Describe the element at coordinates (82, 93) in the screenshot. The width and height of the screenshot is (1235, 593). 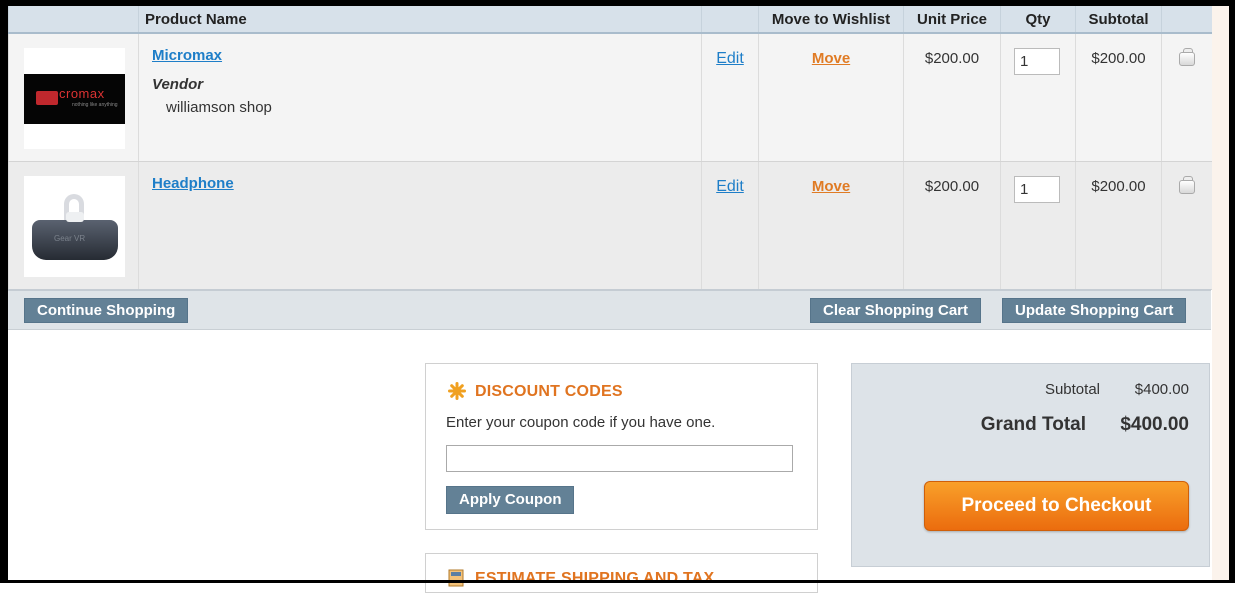
I see `micromax-logo-text: cromax` at that location.